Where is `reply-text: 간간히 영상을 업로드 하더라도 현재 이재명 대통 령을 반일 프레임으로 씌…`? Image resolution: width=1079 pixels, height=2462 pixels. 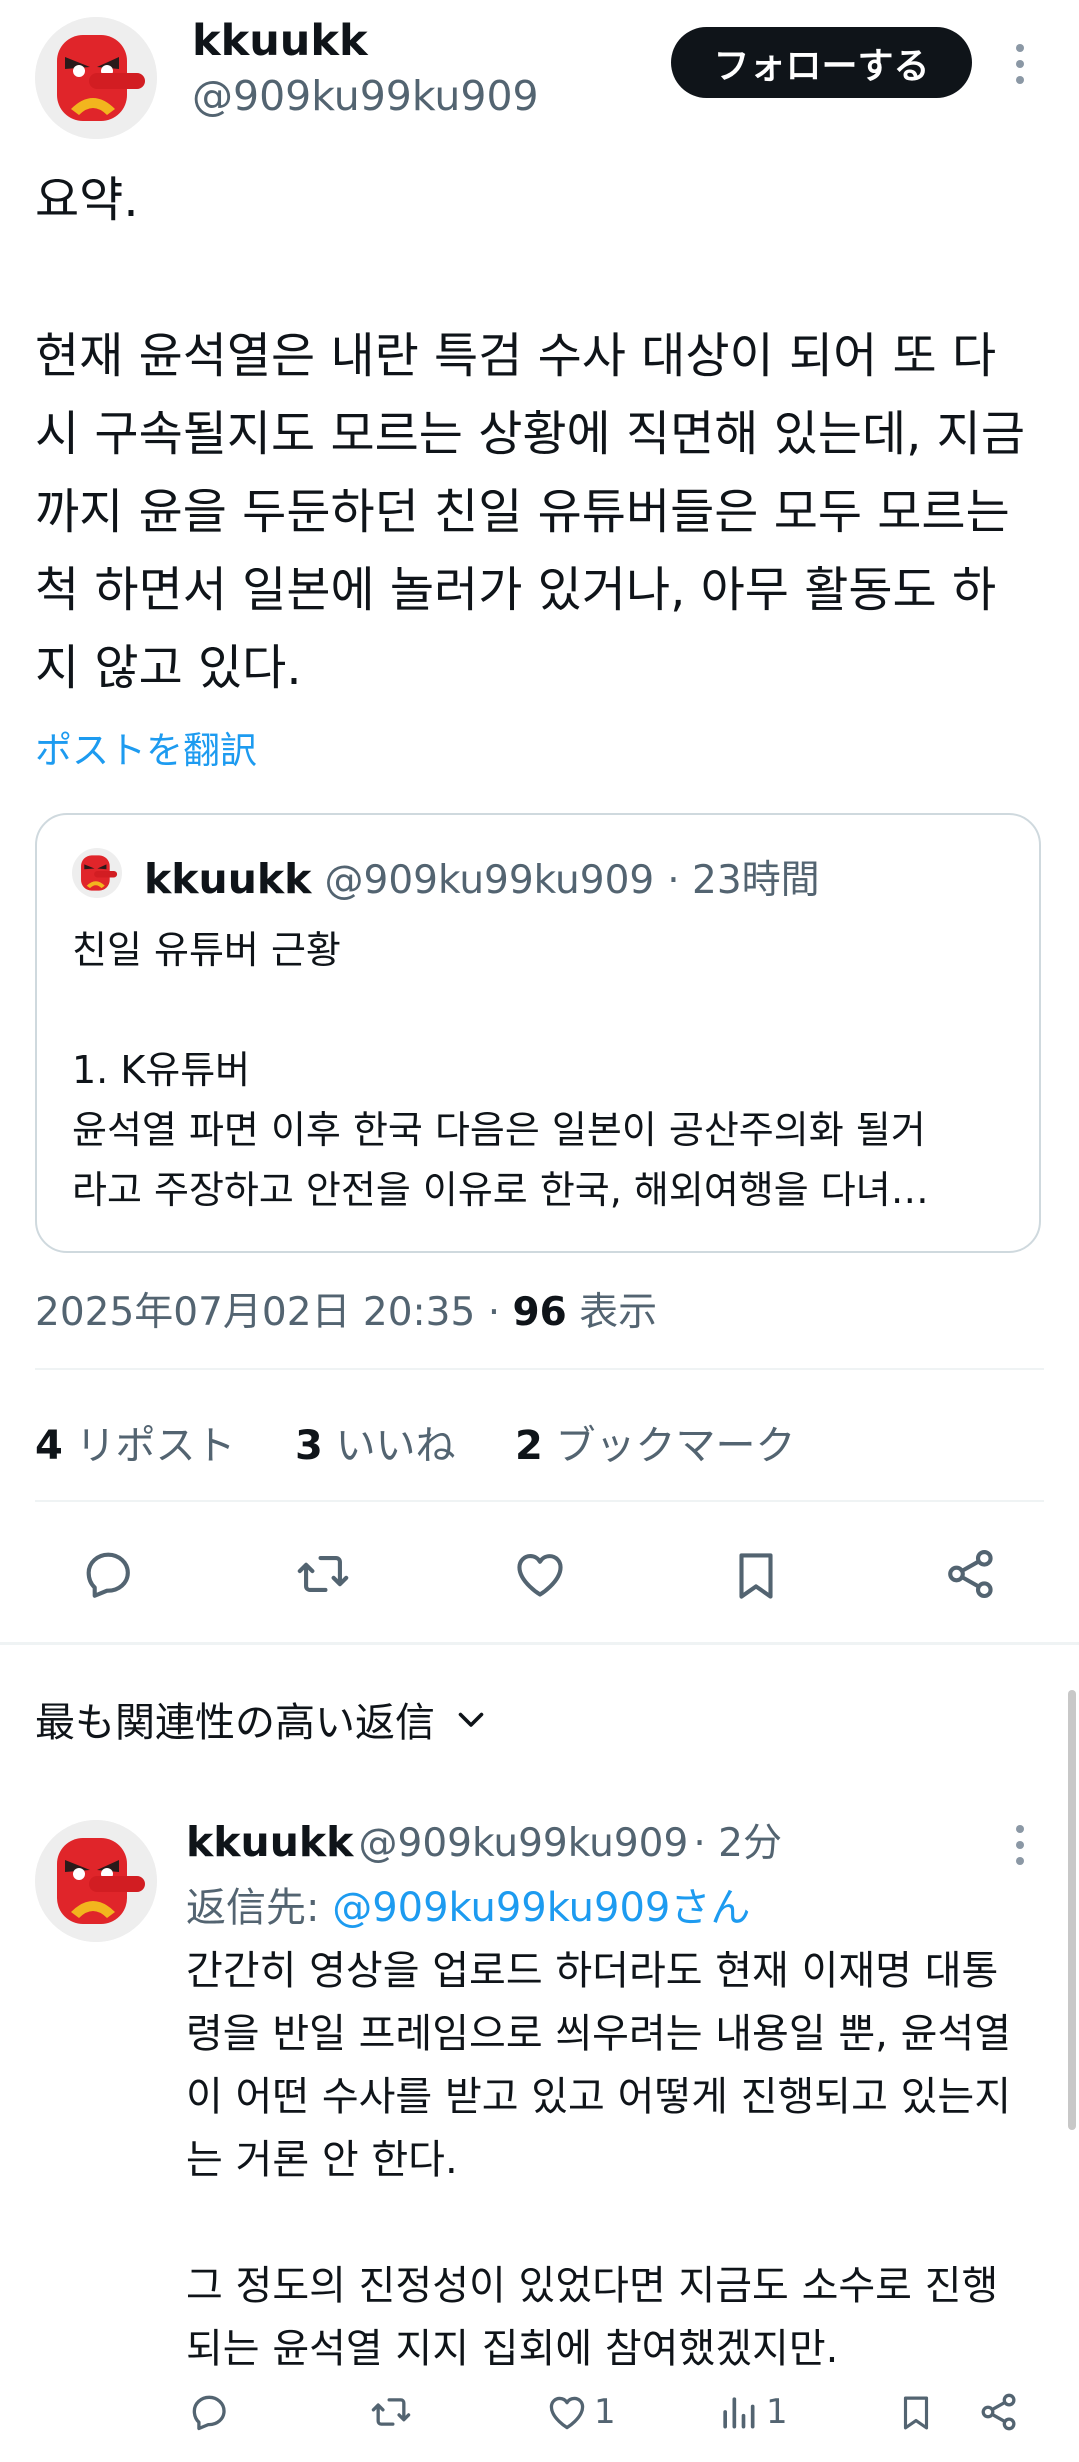
reply-text: 간간히 영상을 업로드 하더라도 현재 이재명 대통 령을 반일 프레임으로 씌… is located at coordinates (599, 2160).